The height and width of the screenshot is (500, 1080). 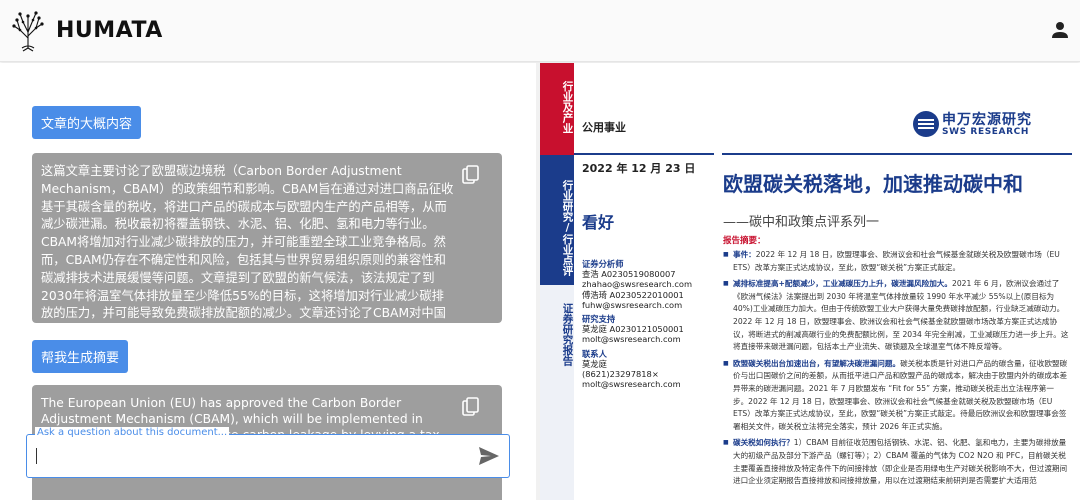 What do you see at coordinates (639, 168) in the screenshot?
I see `report-date: 2022 年 12 月 23 日` at bounding box center [639, 168].